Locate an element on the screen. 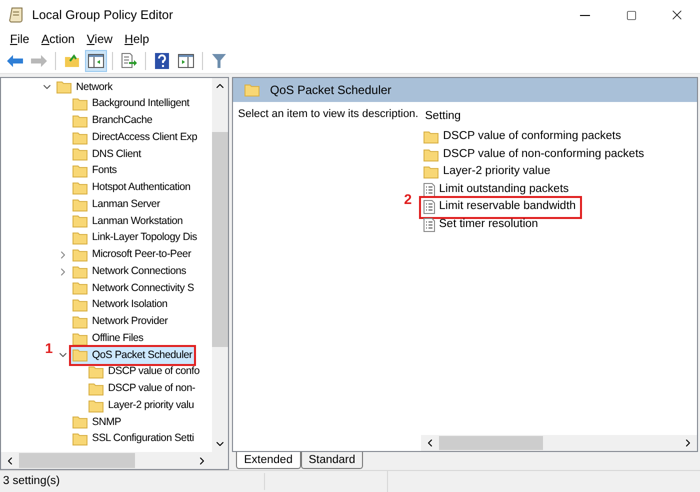 The height and width of the screenshot is (492, 700). tree-item: Network Isolation is located at coordinates (120, 305).